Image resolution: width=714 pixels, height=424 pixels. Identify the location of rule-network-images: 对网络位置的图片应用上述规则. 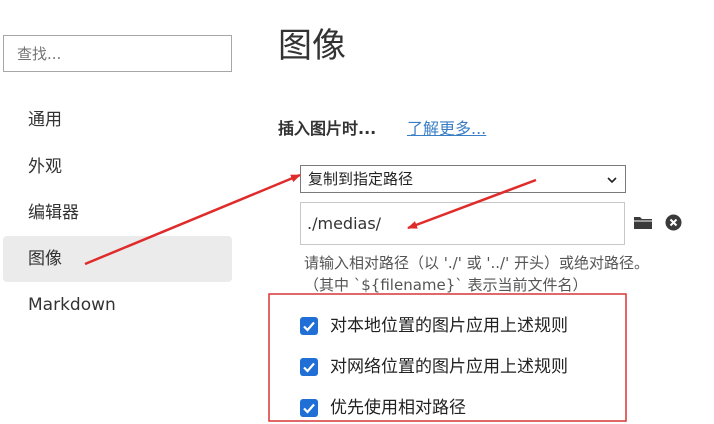
(434, 367).